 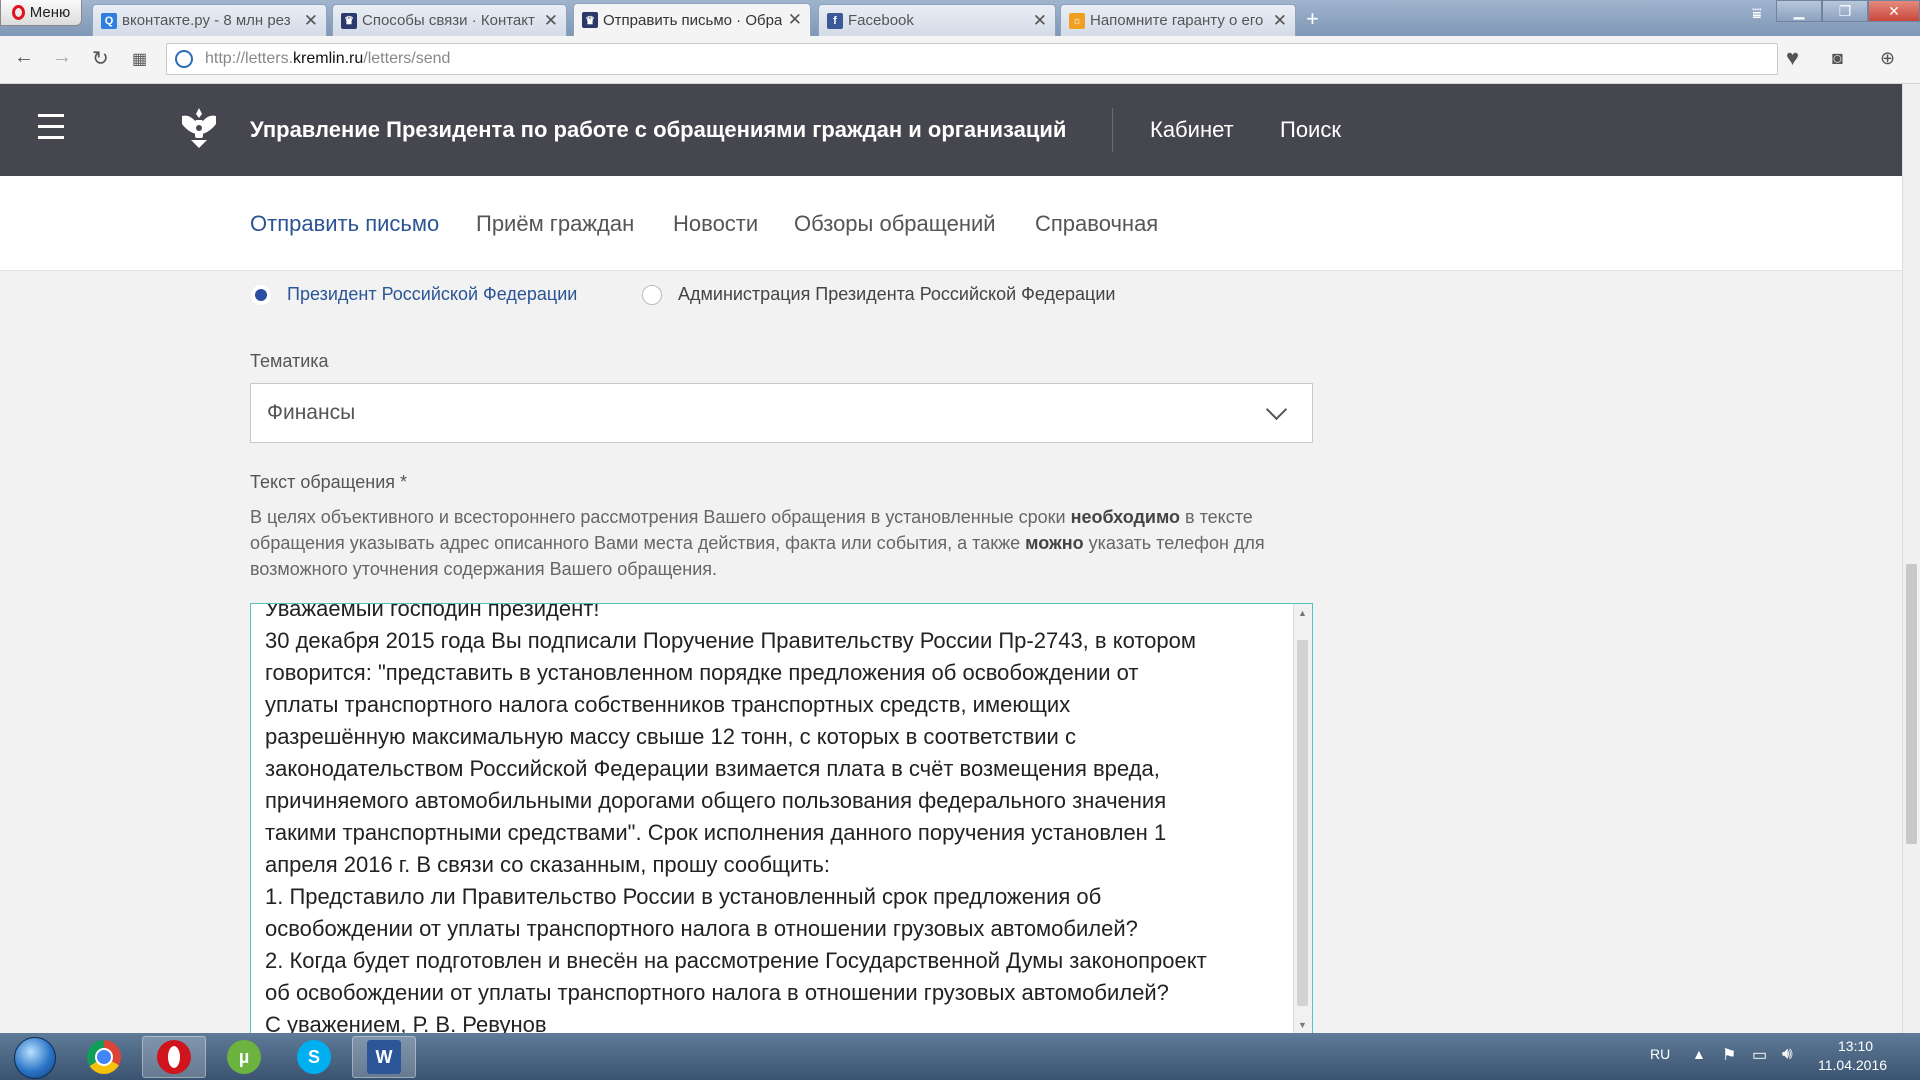 What do you see at coordinates (344, 224) in the screenshot?
I see `nav-send-letter: Отправить письмо` at bounding box center [344, 224].